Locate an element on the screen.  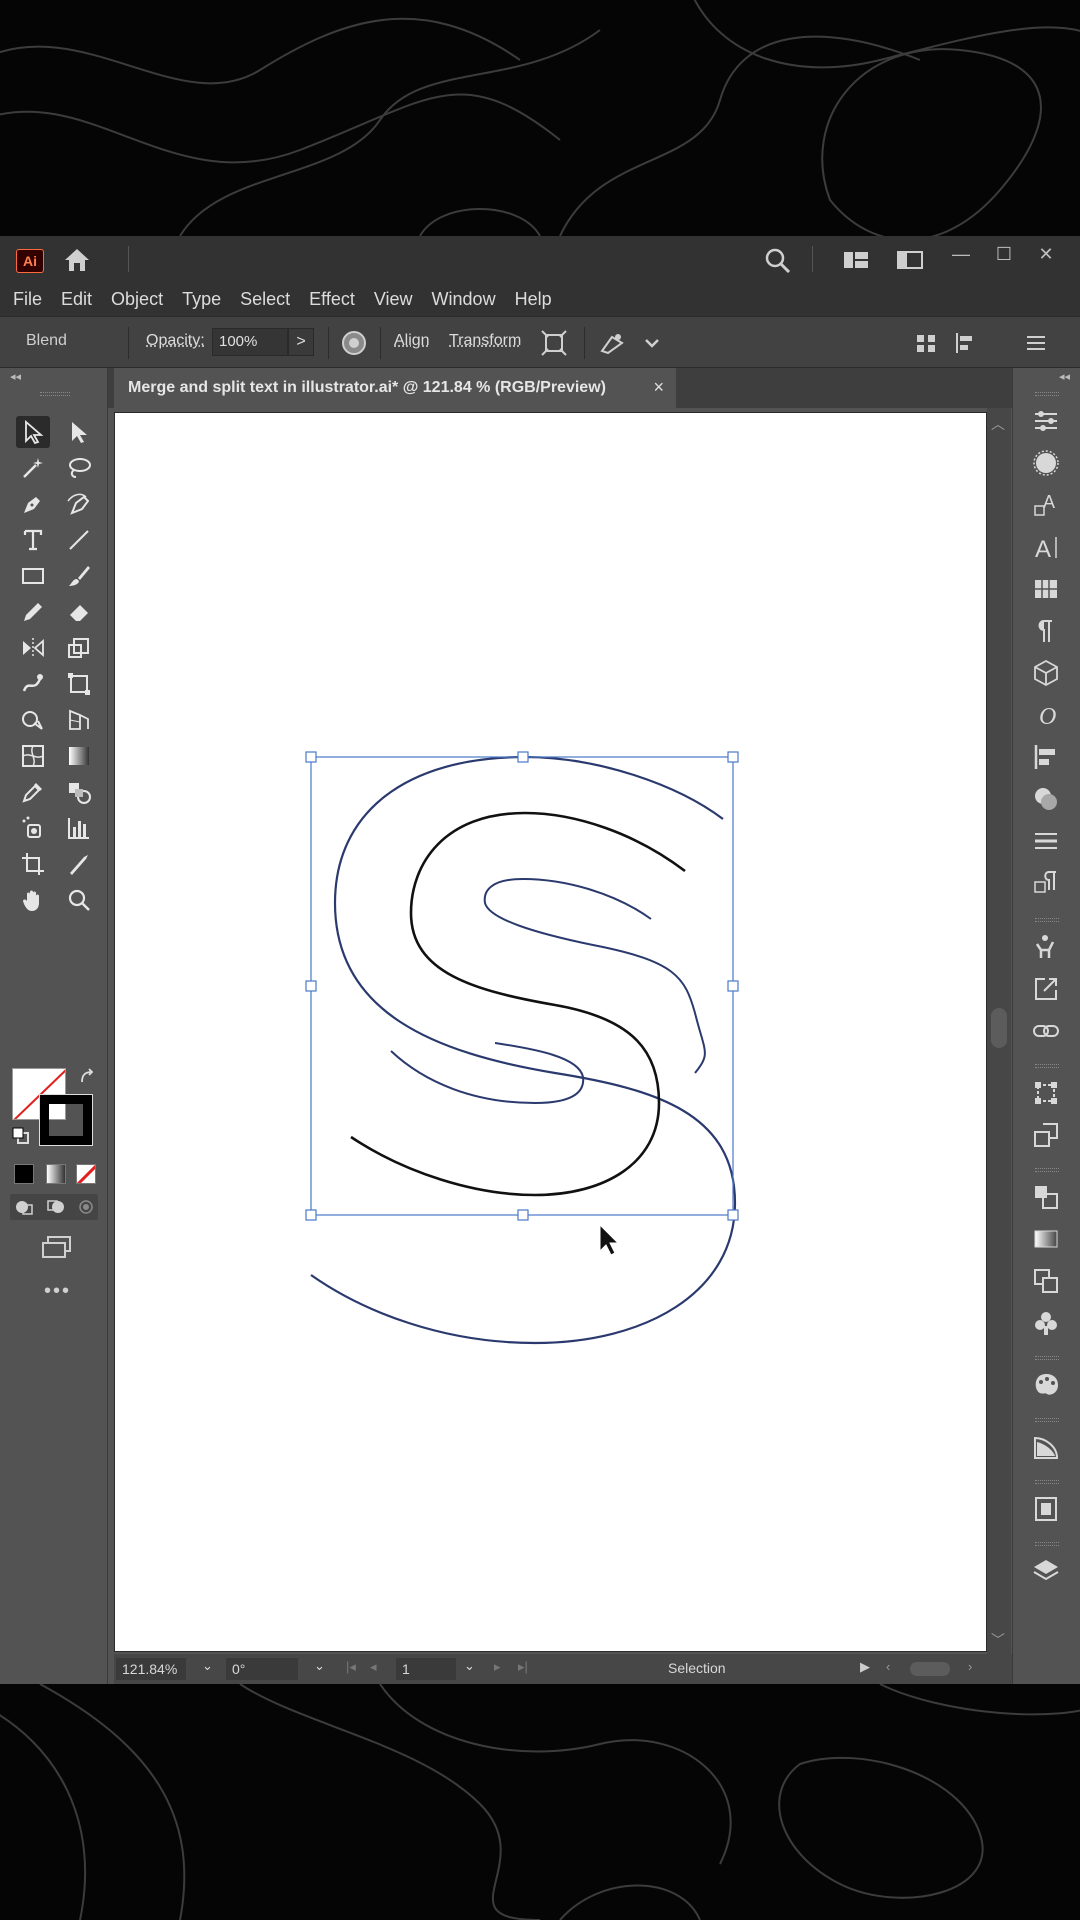
scroll-left-icon: ‹ is located at coordinates (888, 1666).